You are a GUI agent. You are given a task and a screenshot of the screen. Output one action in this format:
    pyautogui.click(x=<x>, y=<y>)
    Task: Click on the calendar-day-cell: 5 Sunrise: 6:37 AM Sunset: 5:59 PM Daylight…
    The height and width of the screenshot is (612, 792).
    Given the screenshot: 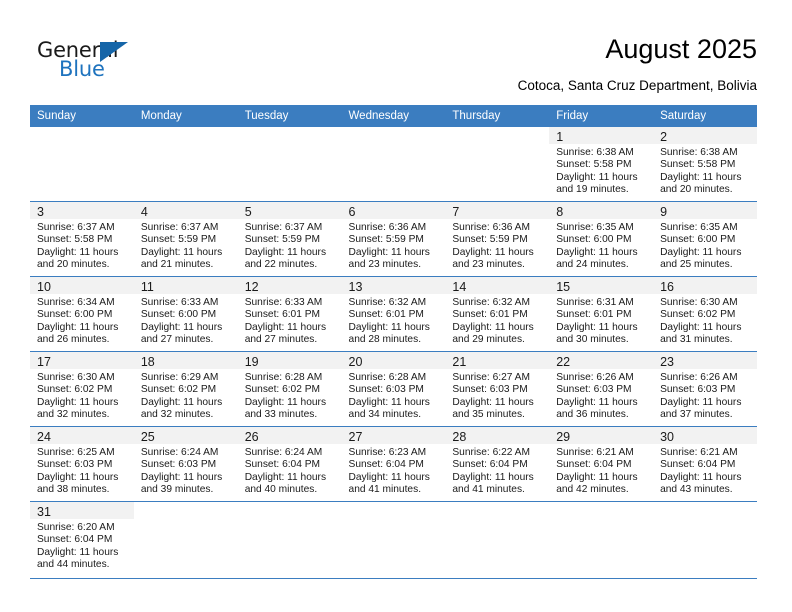 What is the action you would take?
    pyautogui.click(x=289, y=239)
    